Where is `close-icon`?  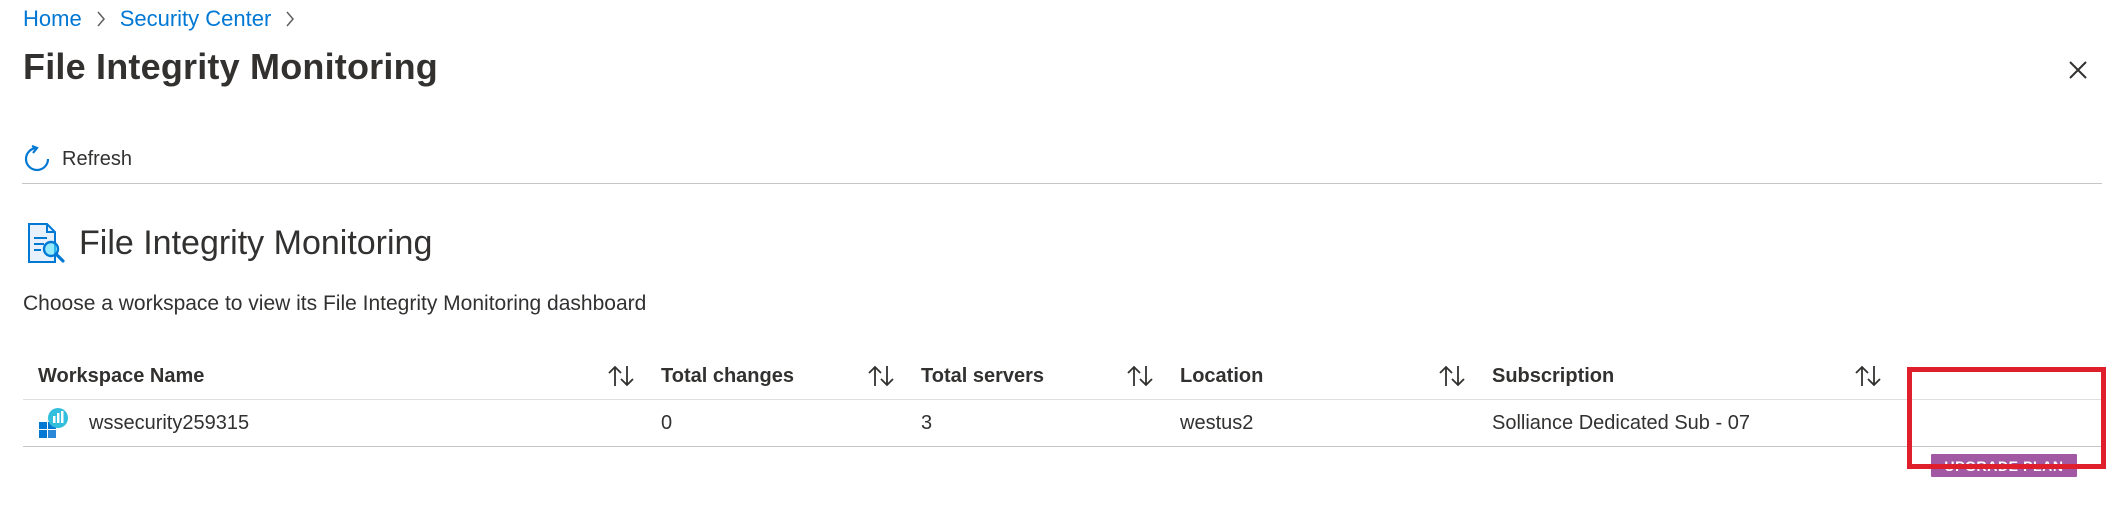
close-icon is located at coordinates (2078, 70).